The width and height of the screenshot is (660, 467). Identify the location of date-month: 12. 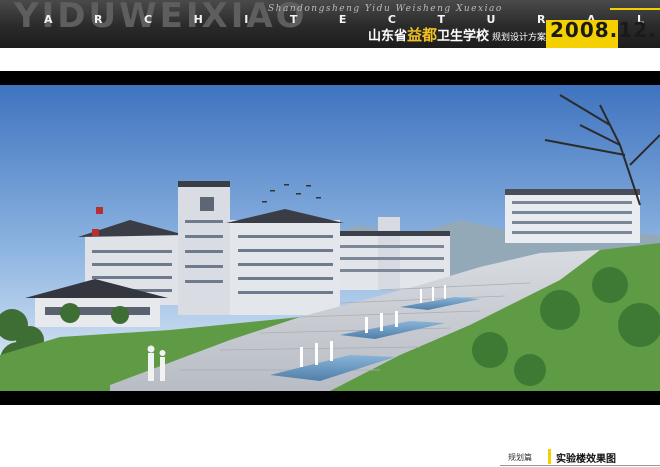
(633, 30).